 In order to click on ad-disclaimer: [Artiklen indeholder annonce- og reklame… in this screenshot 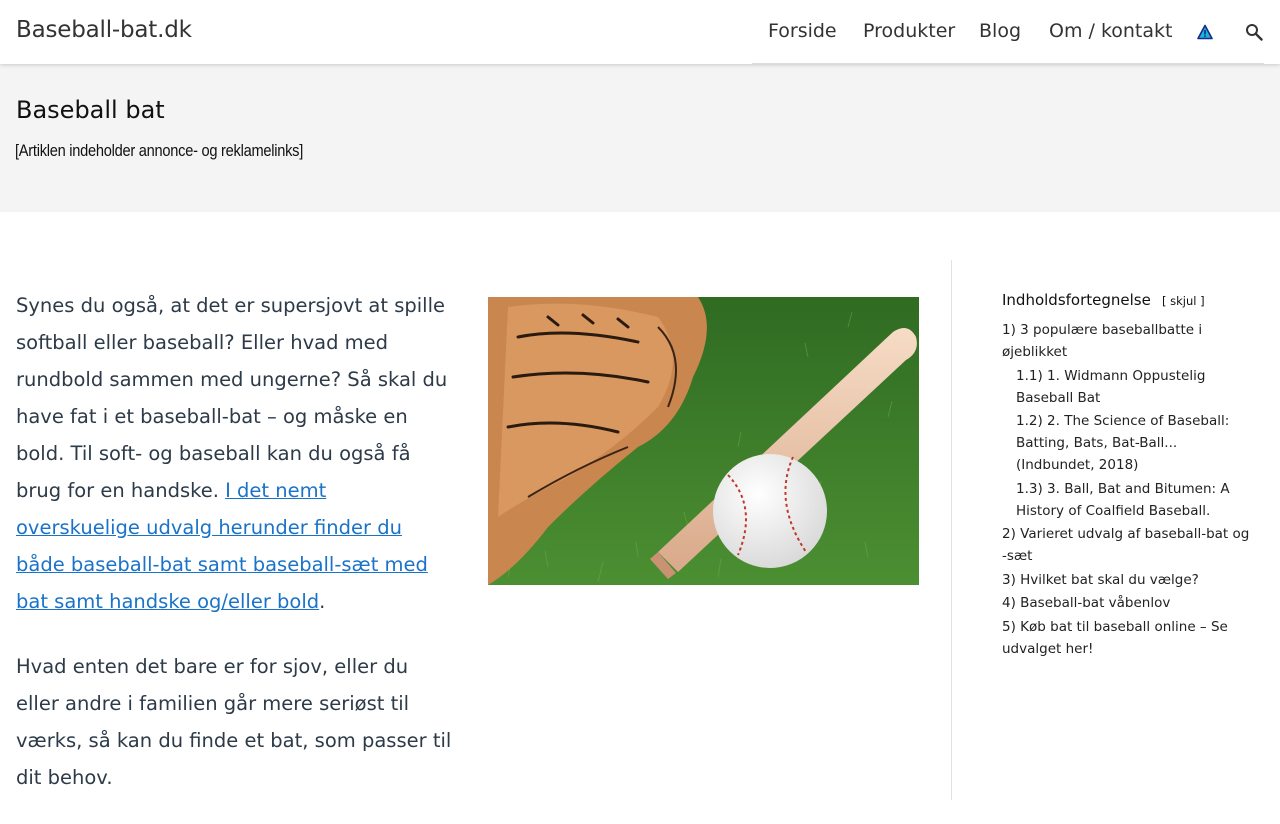, I will do `click(159, 150)`.